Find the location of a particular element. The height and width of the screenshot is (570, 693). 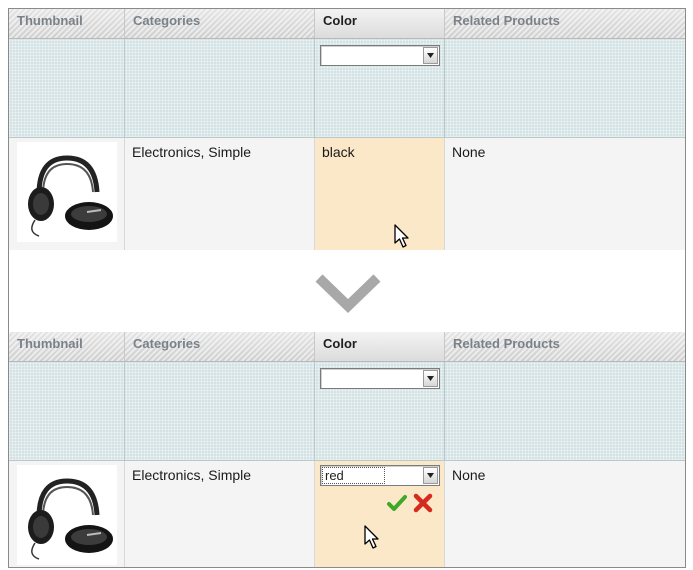

checkmark-icon is located at coordinates (397, 503).